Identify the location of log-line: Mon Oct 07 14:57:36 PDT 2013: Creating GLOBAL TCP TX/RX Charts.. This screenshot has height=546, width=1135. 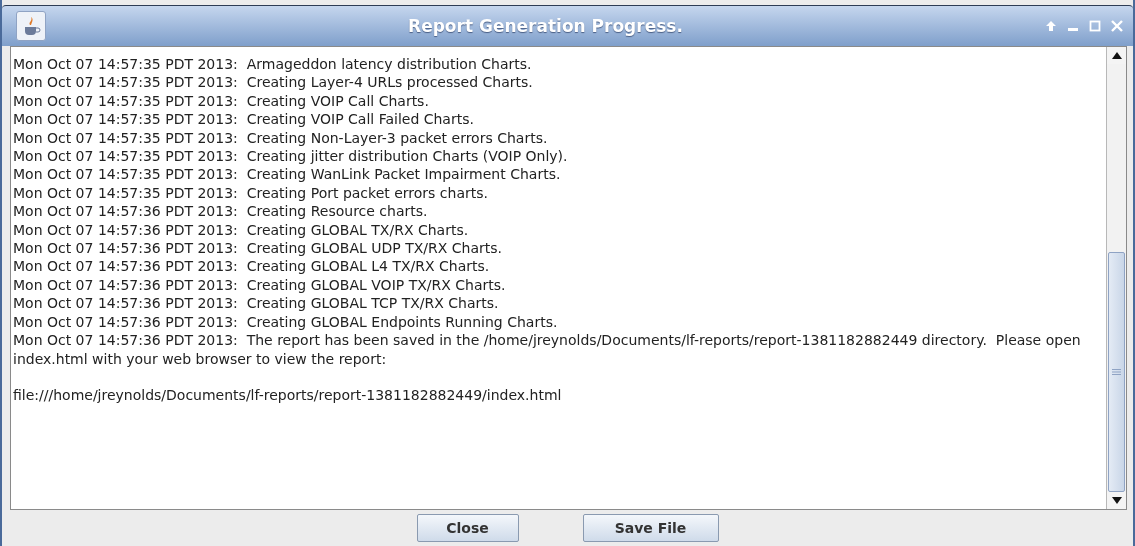
(256, 303).